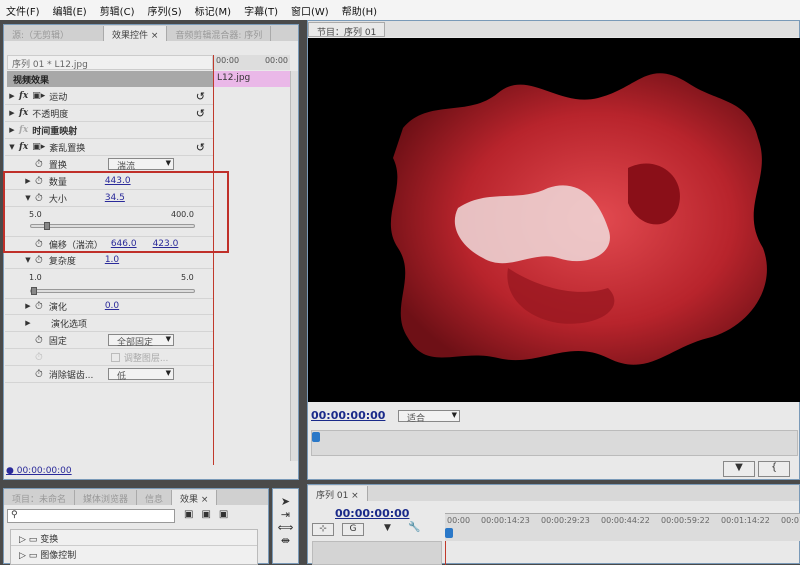  I want to click on linked-selection-button: G, so click(353, 529).